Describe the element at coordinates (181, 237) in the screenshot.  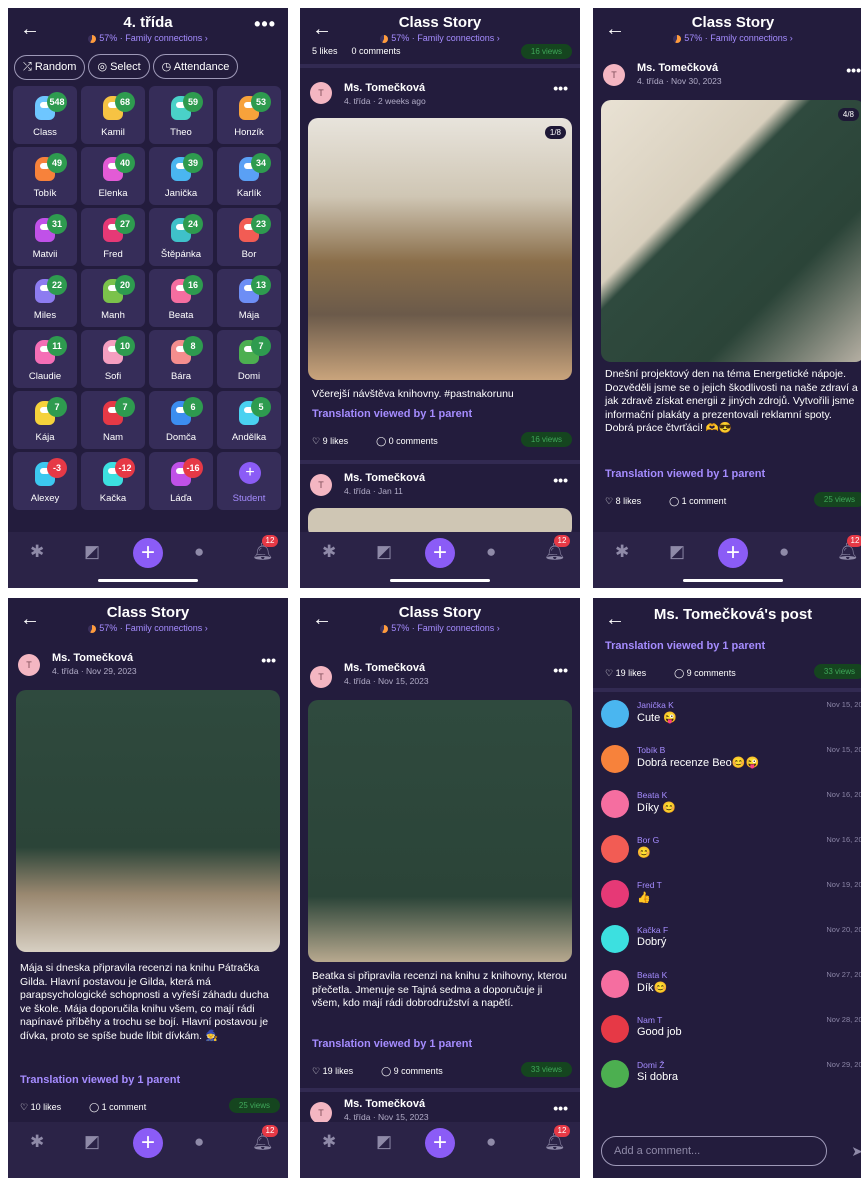
I see `student-tile: 24 Štěpánka` at that location.